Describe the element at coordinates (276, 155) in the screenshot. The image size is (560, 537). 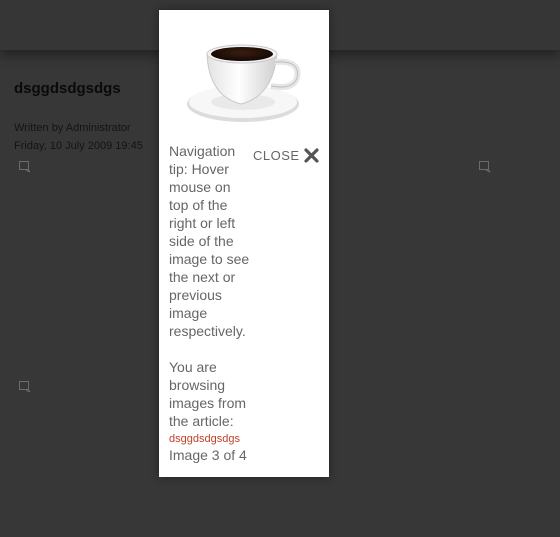
I see `close-label: CLOSE` at that location.